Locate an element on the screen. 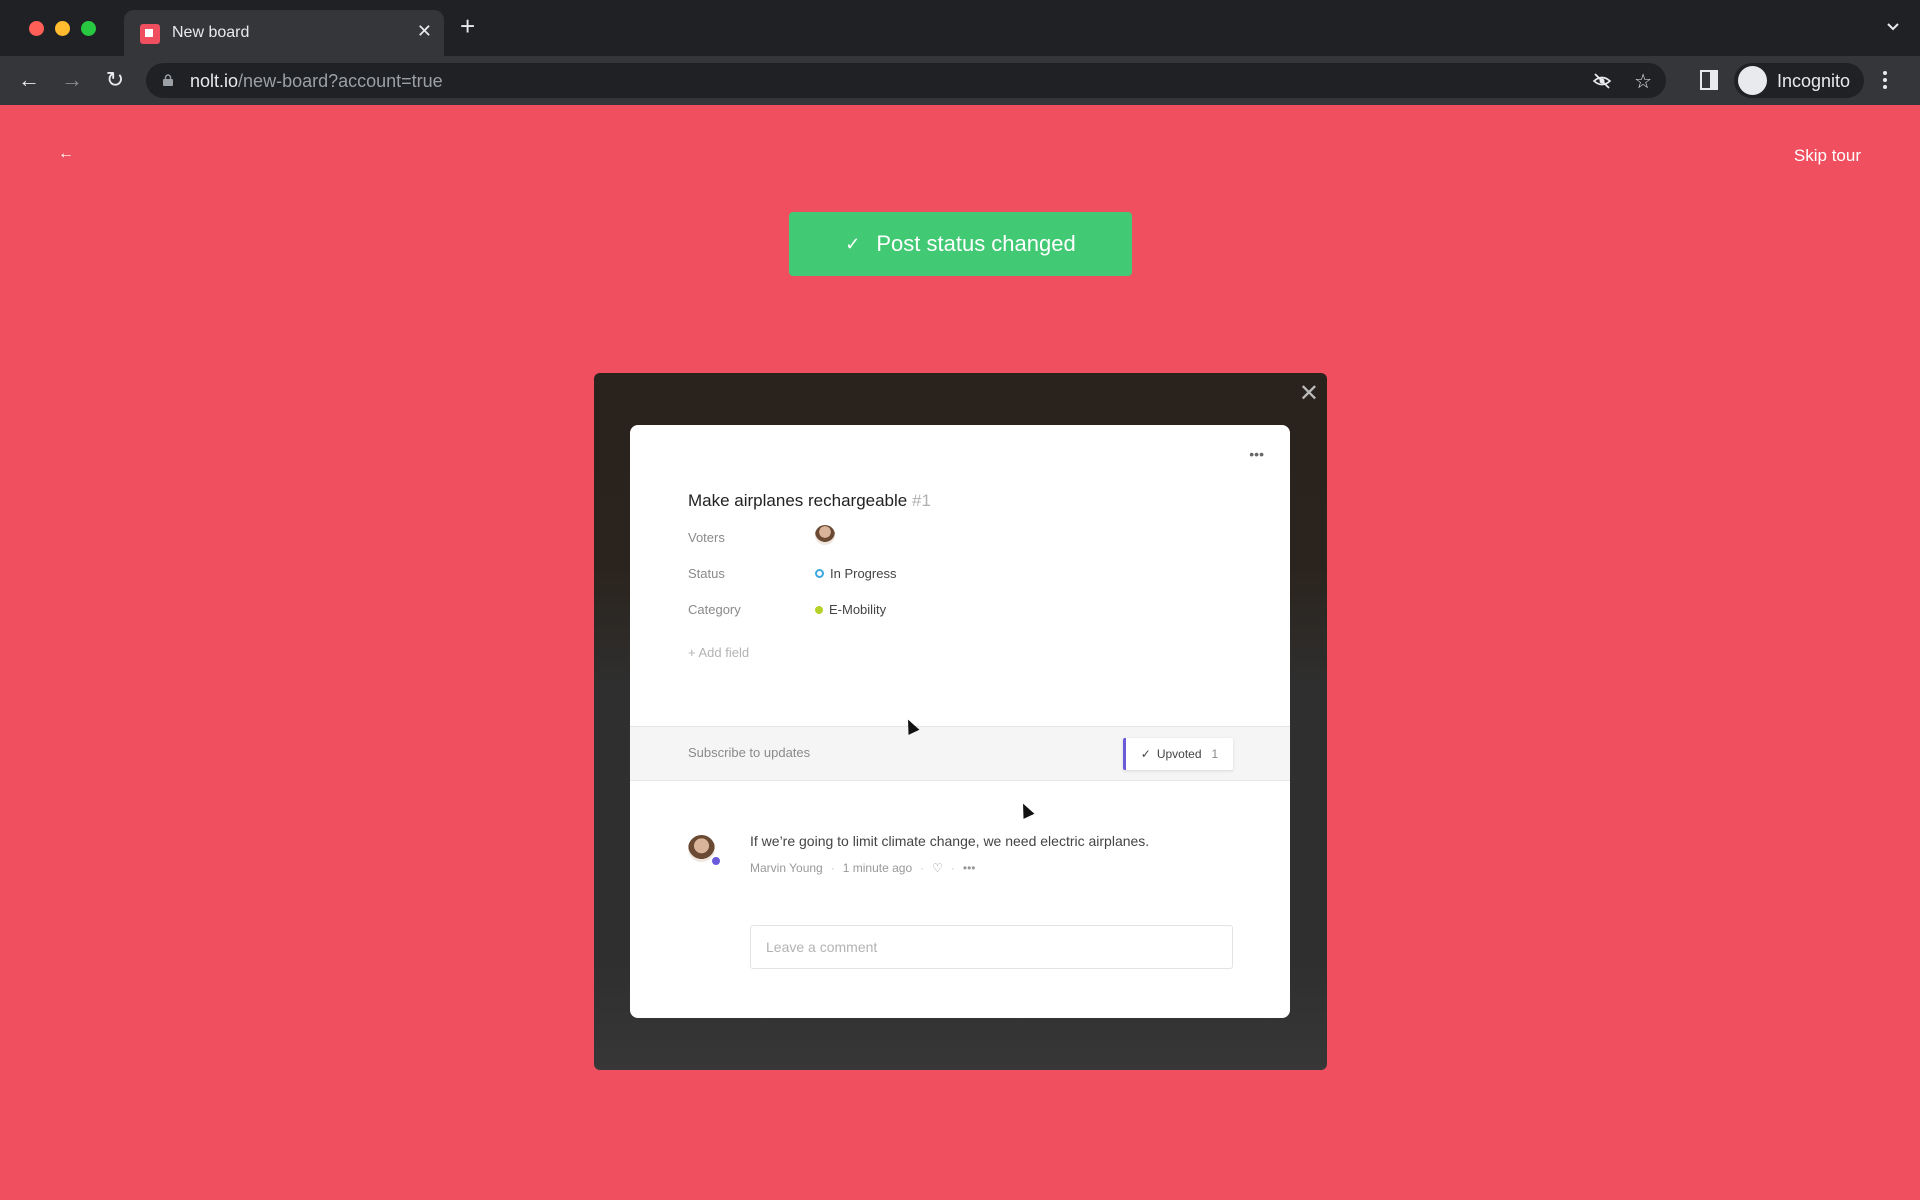 The width and height of the screenshot is (1920, 1200). address-bar: nolt.io/new-board?account=true ☆ is located at coordinates (906, 80).